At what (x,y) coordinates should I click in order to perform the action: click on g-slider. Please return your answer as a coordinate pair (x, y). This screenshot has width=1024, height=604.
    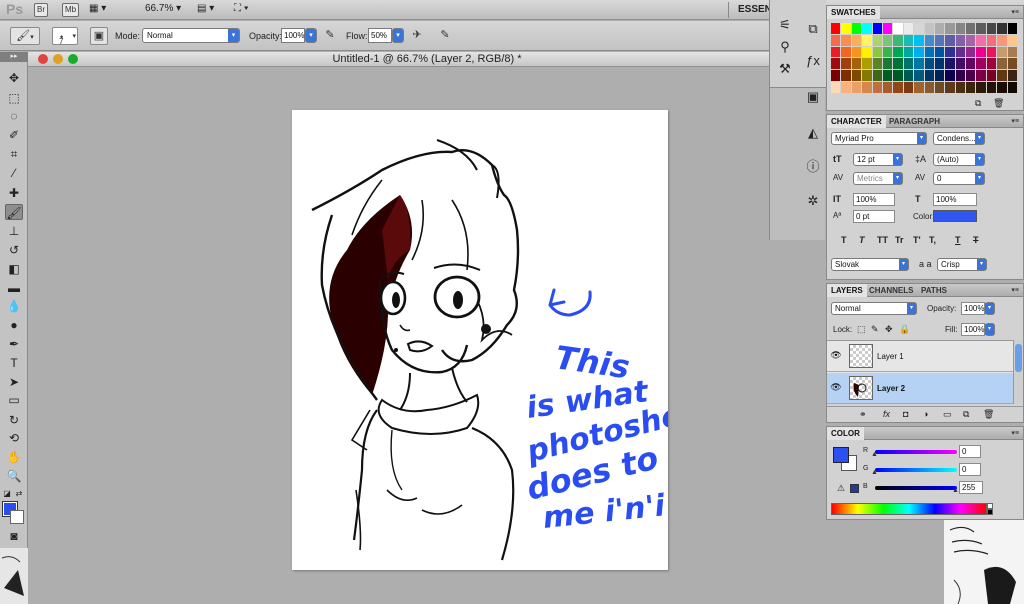
    Looking at the image, I should click on (916, 470).